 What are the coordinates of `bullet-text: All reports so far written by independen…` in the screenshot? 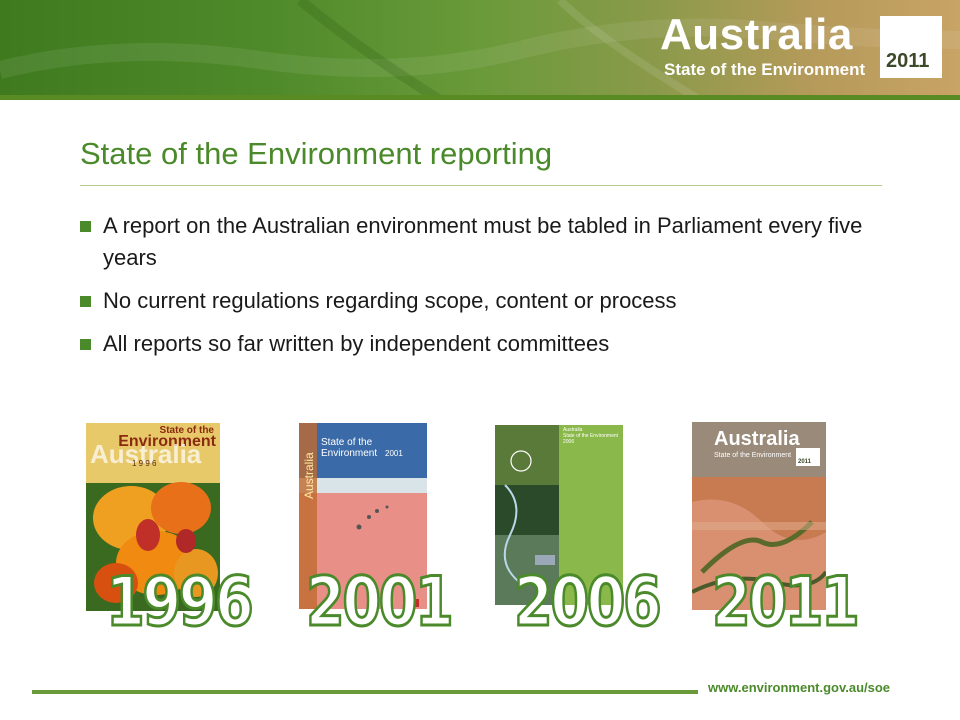 It's located at (356, 343).